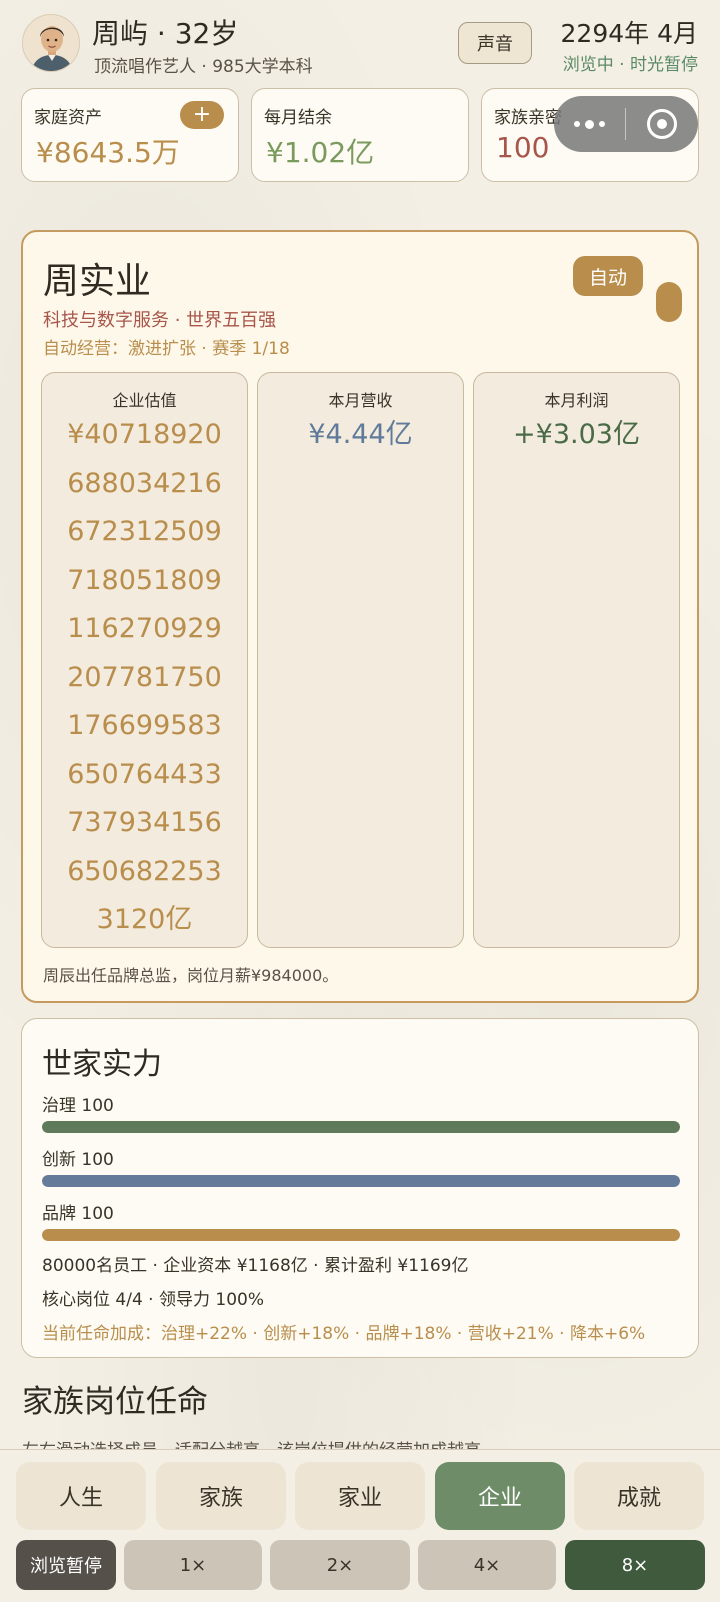 This screenshot has width=720, height=1602. Describe the element at coordinates (144, 580) in the screenshot. I see `metric-value-line: 718051809` at that location.